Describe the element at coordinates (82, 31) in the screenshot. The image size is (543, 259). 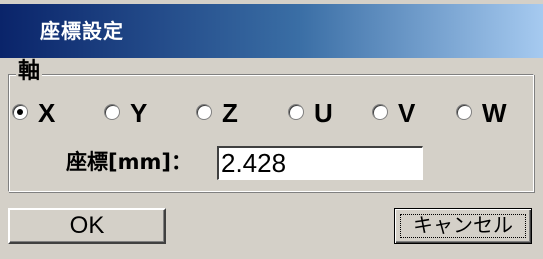
I see `window-title: 座標設定` at that location.